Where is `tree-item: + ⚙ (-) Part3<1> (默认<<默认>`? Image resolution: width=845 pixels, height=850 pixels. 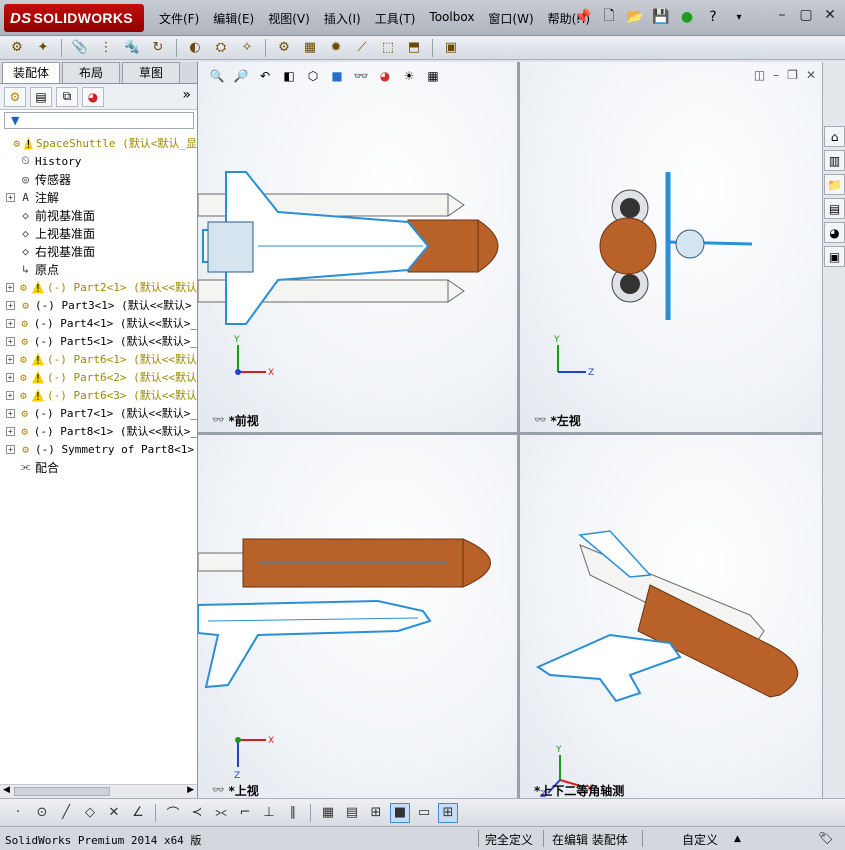
tree-item: + ⚙ (-) Part3<1> (默认<<默认> is located at coordinates (98, 305).